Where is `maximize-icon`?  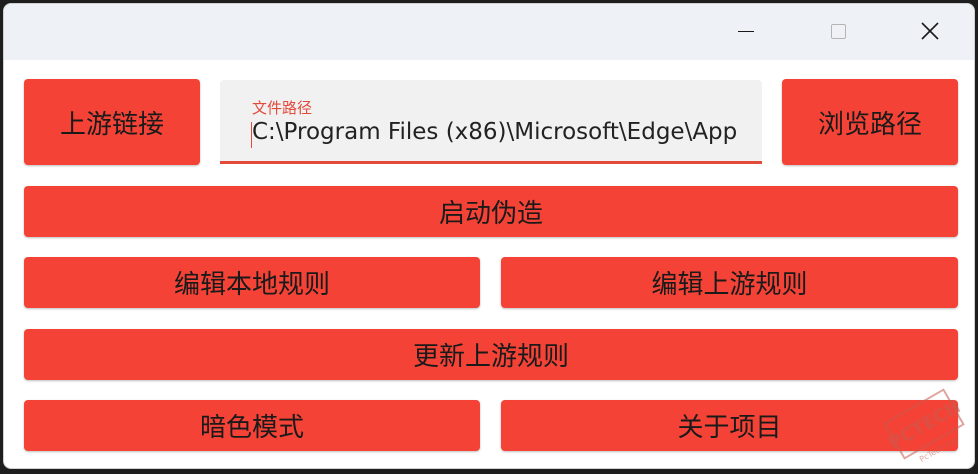
maximize-icon is located at coordinates (838, 31).